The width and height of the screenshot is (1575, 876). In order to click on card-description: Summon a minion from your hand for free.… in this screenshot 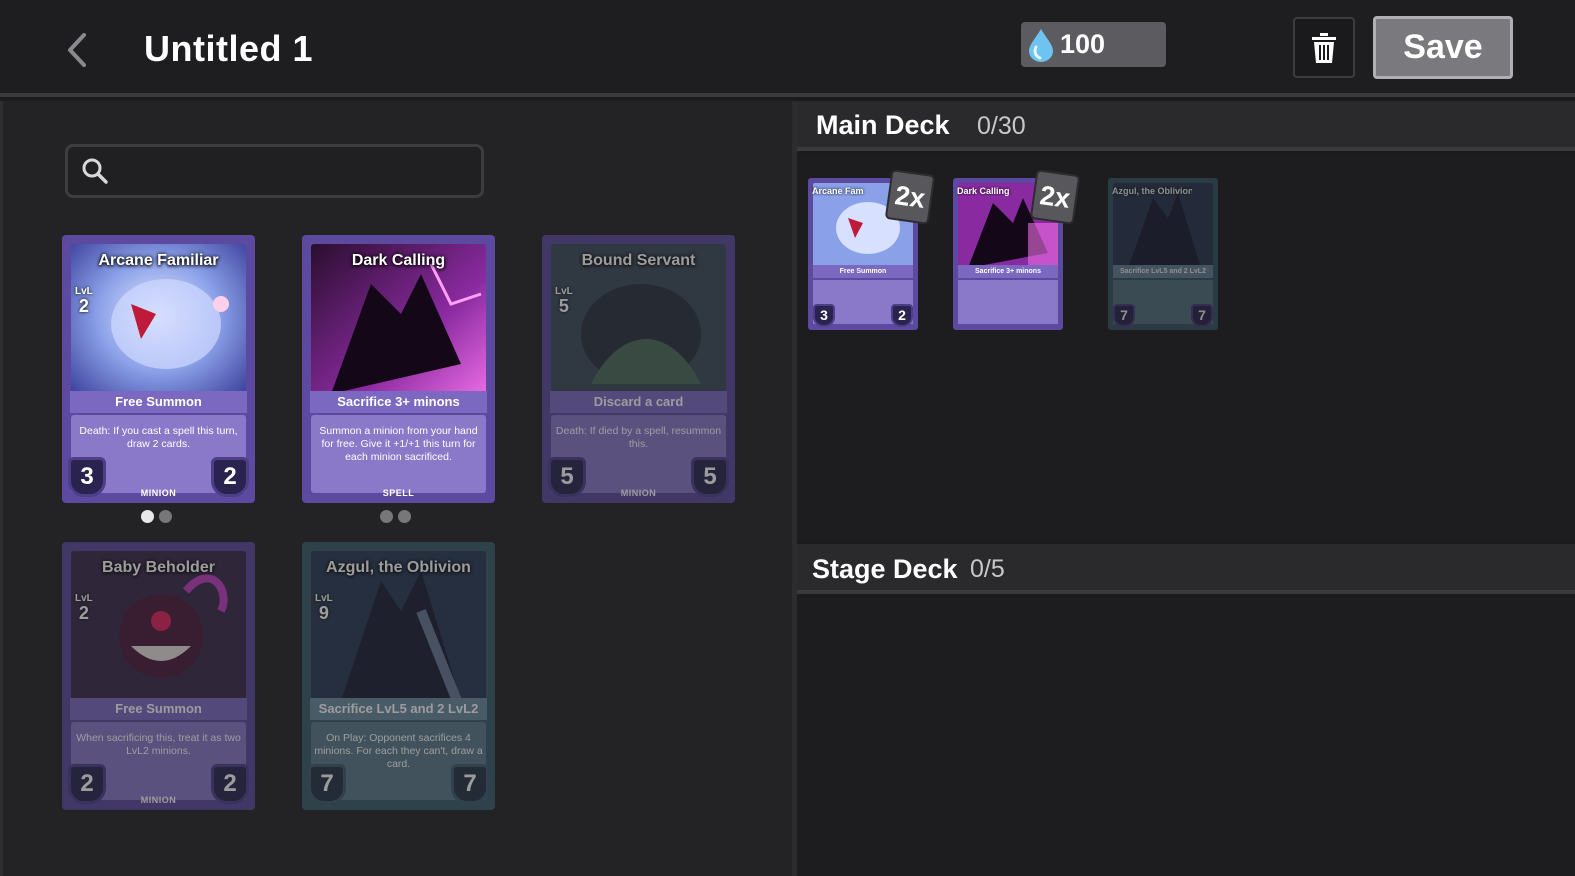, I will do `click(398, 444)`.